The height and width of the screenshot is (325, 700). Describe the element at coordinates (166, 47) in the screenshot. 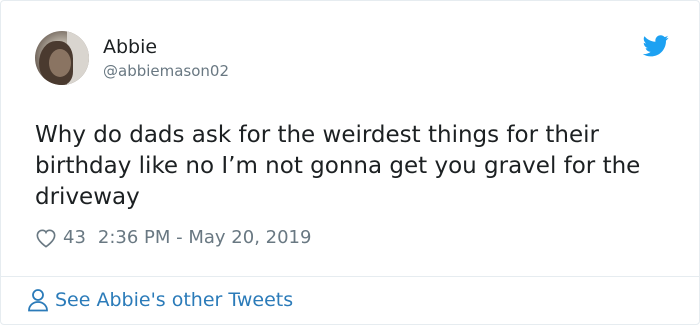

I see `author-display-name: Abbie` at that location.